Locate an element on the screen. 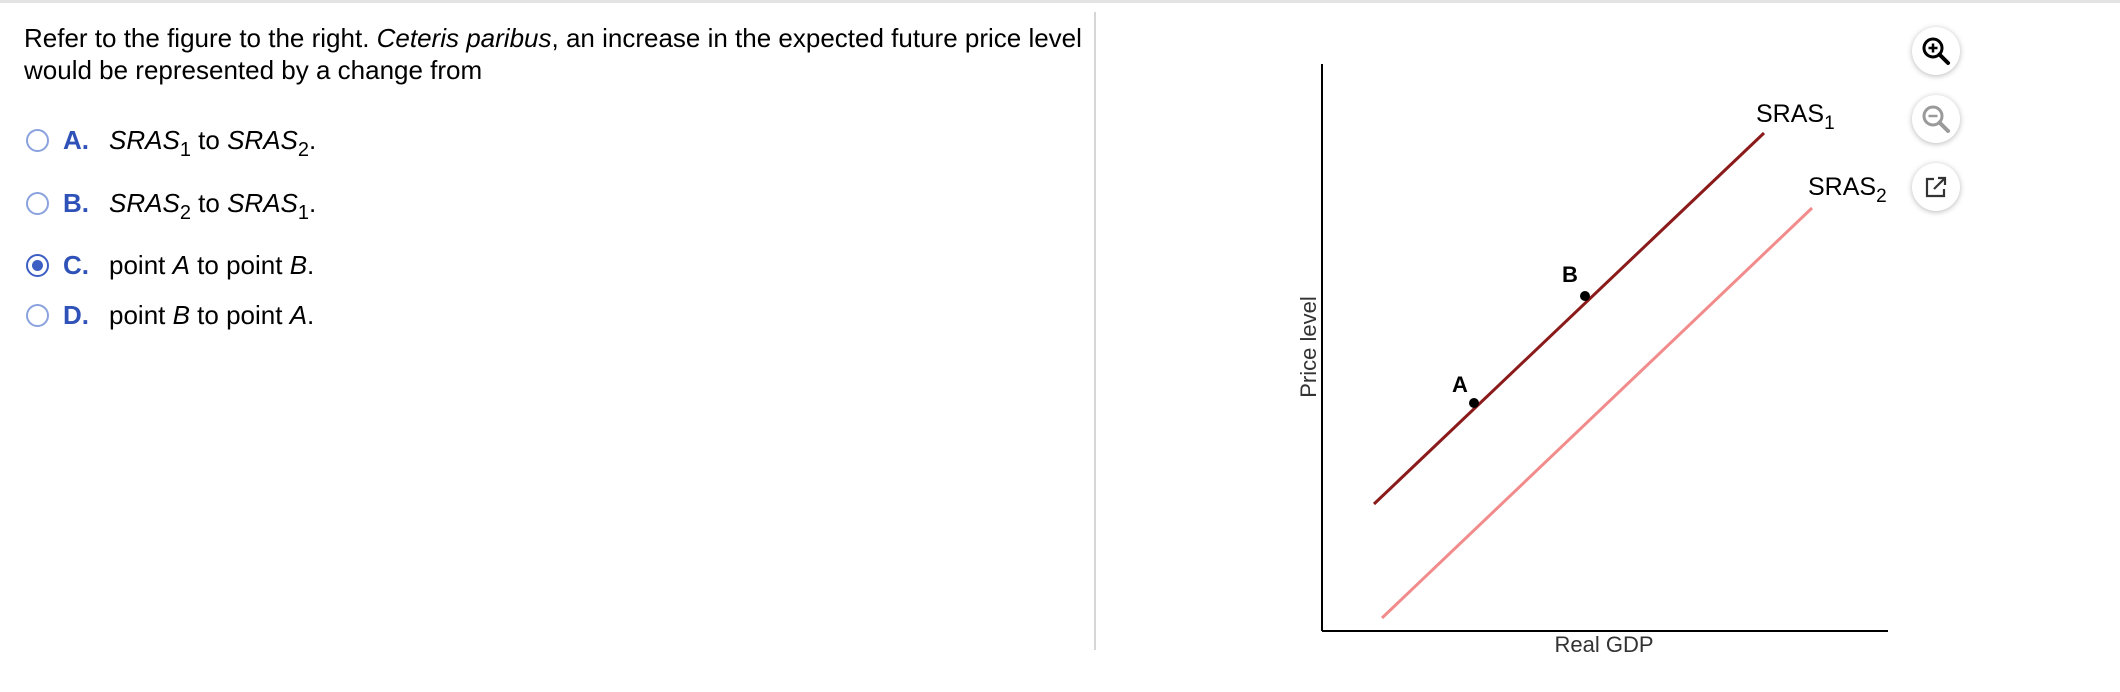  point-a-dot is located at coordinates (1474, 403).